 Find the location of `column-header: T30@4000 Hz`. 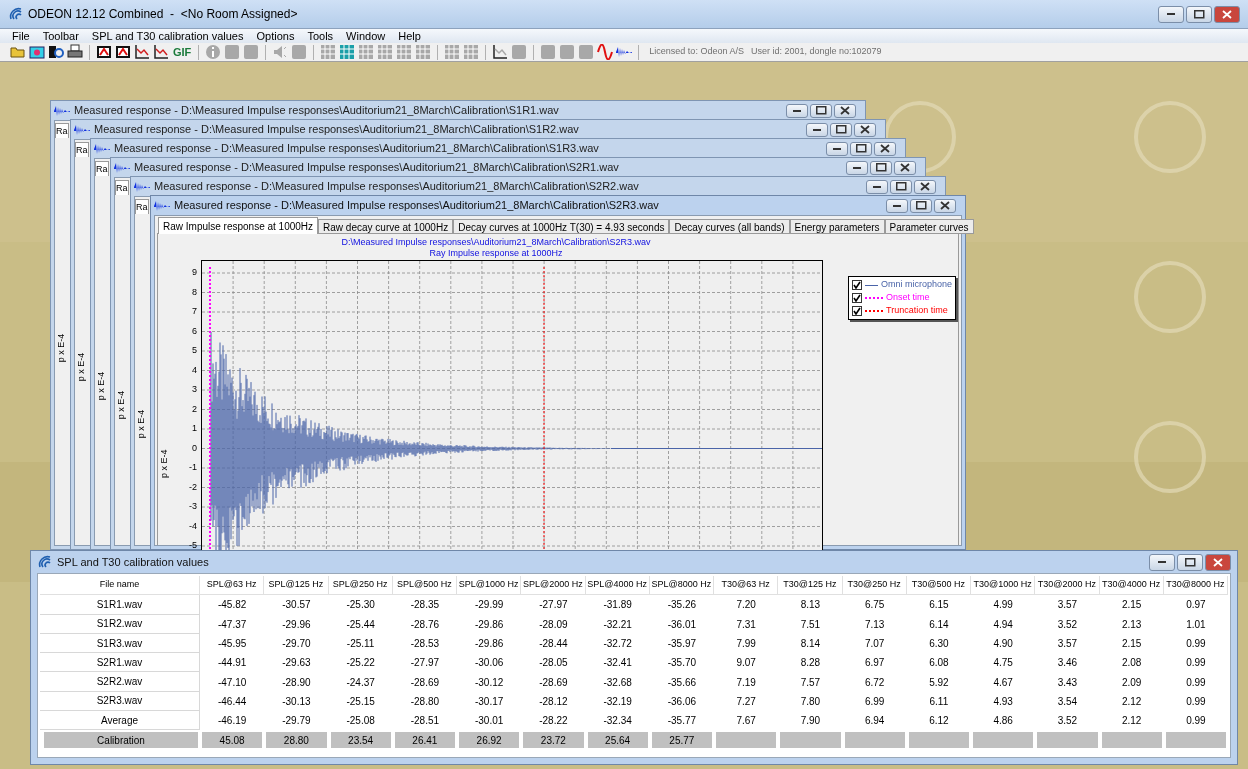

column-header: T30@4000 Hz is located at coordinates (1131, 586).